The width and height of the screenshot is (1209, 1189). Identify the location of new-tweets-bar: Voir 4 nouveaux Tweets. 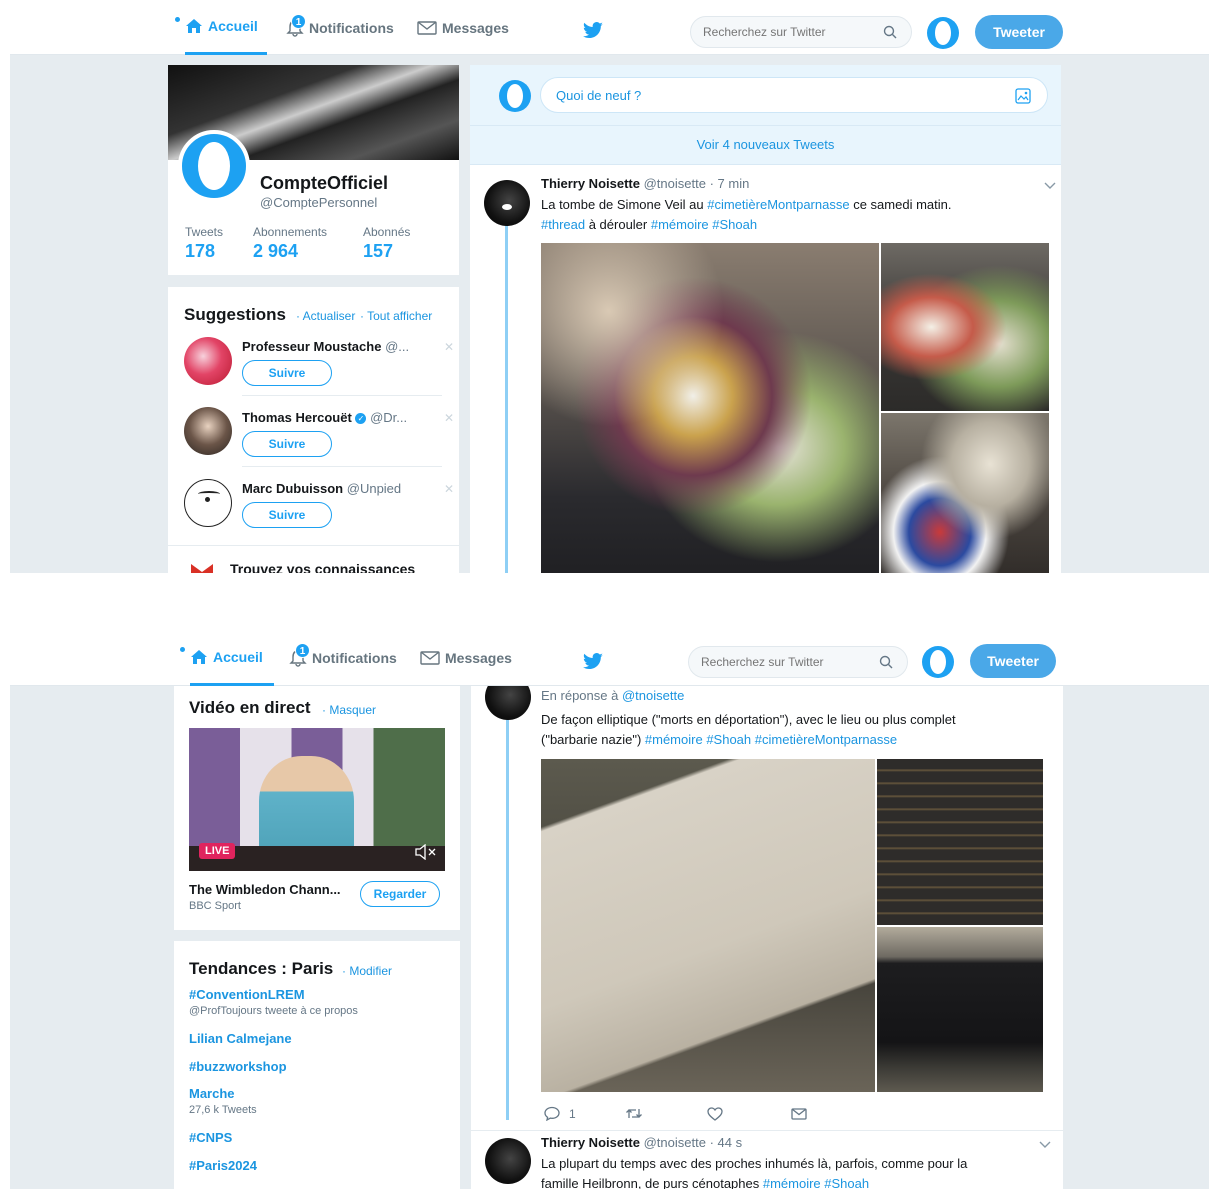
(765, 145).